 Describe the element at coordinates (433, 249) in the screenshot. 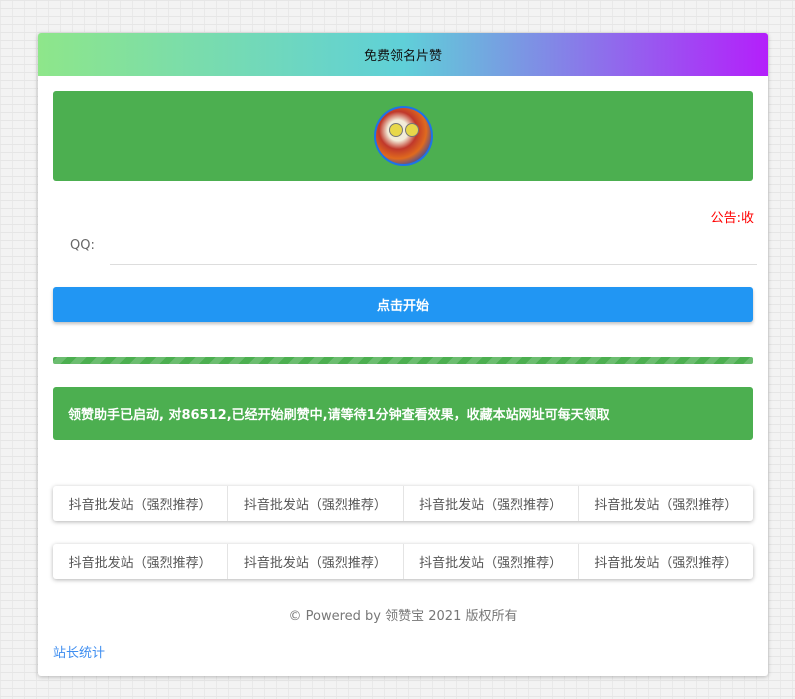

I see `qq-input` at that location.